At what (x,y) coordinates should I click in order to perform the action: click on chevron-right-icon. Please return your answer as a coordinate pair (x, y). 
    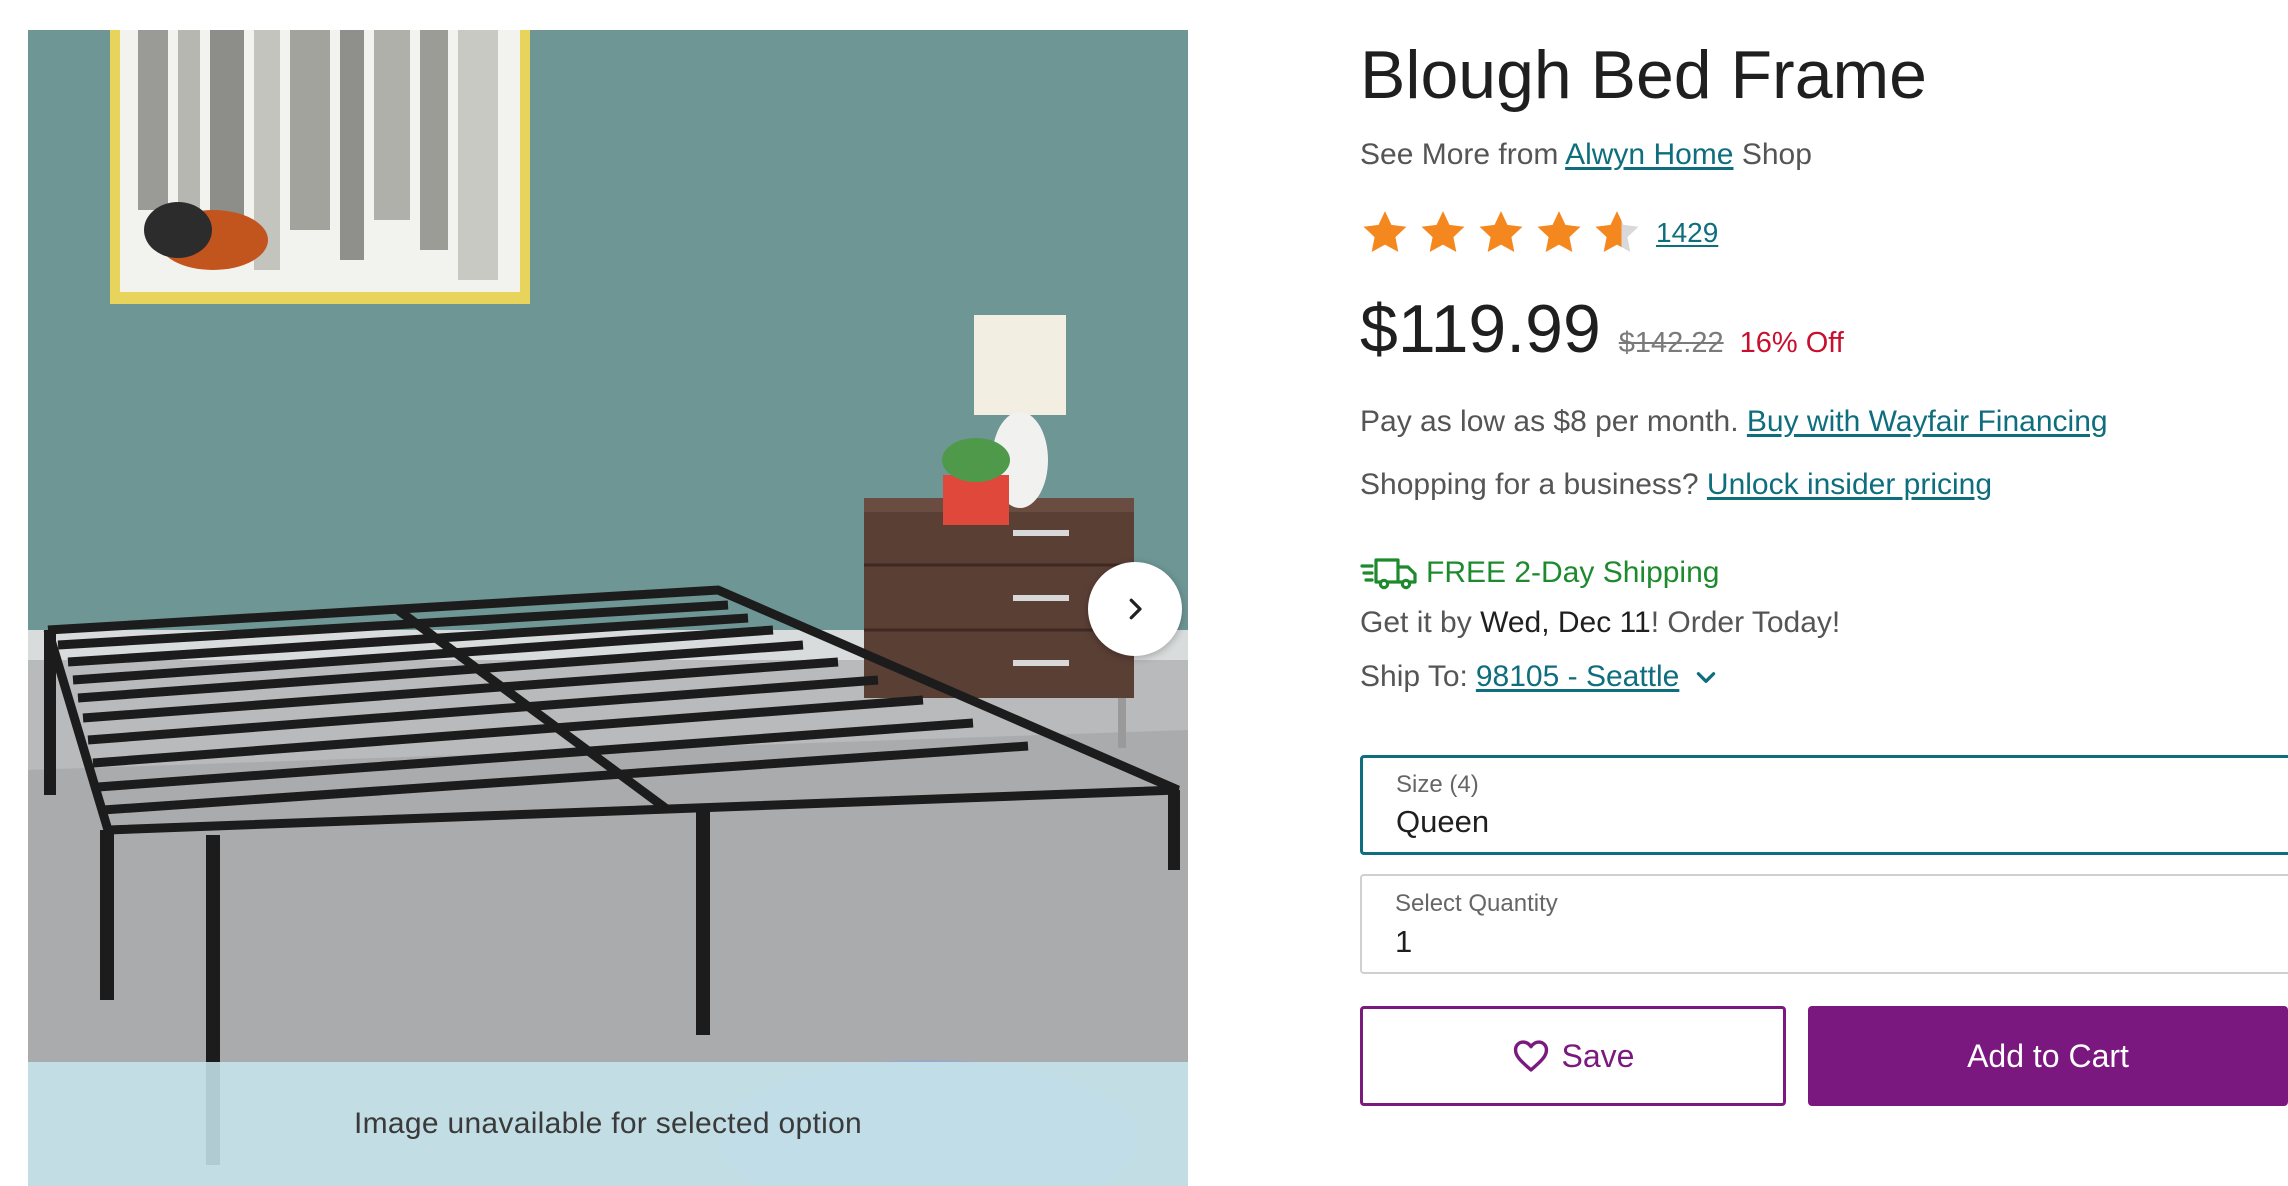
    Looking at the image, I should click on (1135, 609).